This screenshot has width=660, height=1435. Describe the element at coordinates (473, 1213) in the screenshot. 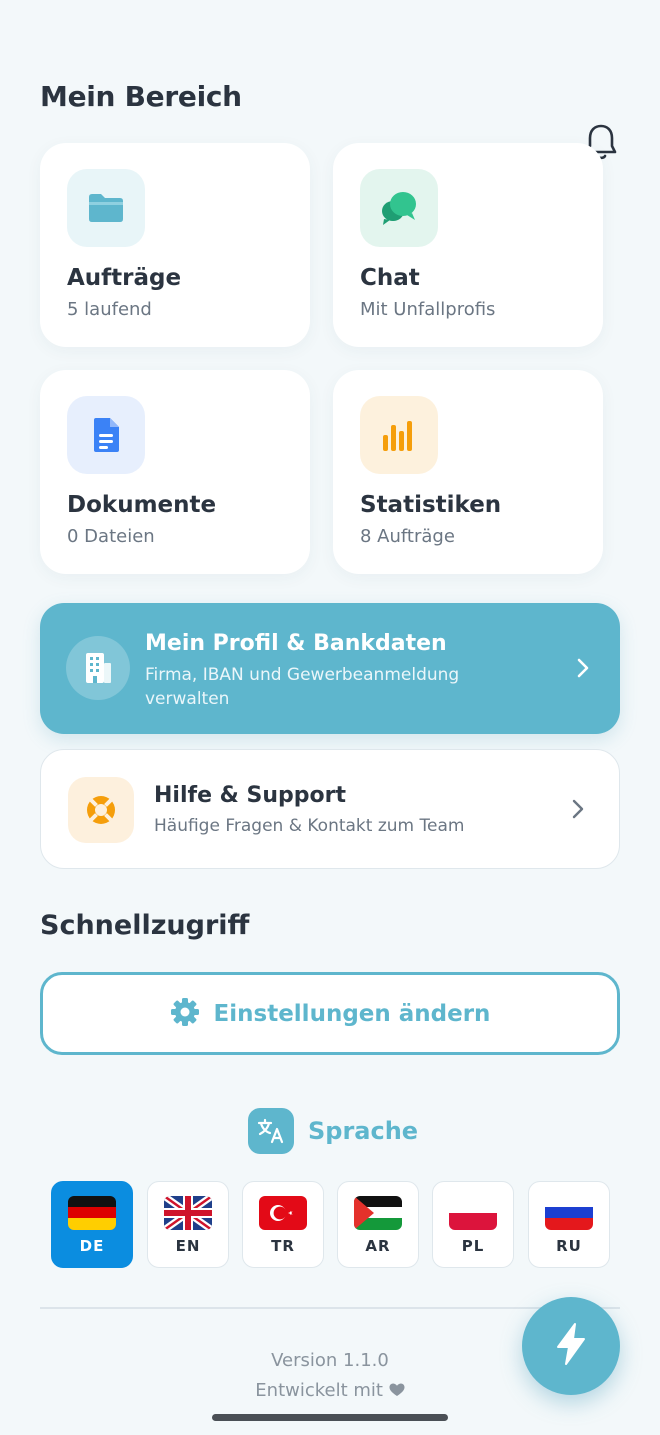

I see `poland-flag-icon` at that location.